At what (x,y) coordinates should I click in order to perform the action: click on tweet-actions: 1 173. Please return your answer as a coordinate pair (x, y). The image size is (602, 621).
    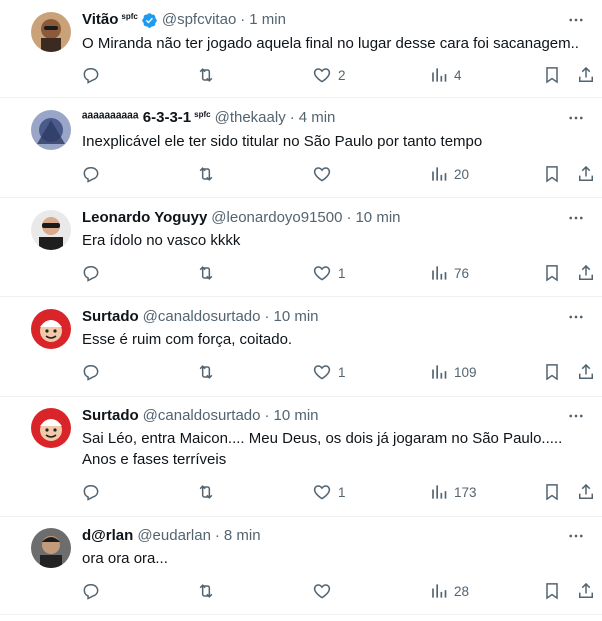
    Looking at the image, I should click on (301, 492).